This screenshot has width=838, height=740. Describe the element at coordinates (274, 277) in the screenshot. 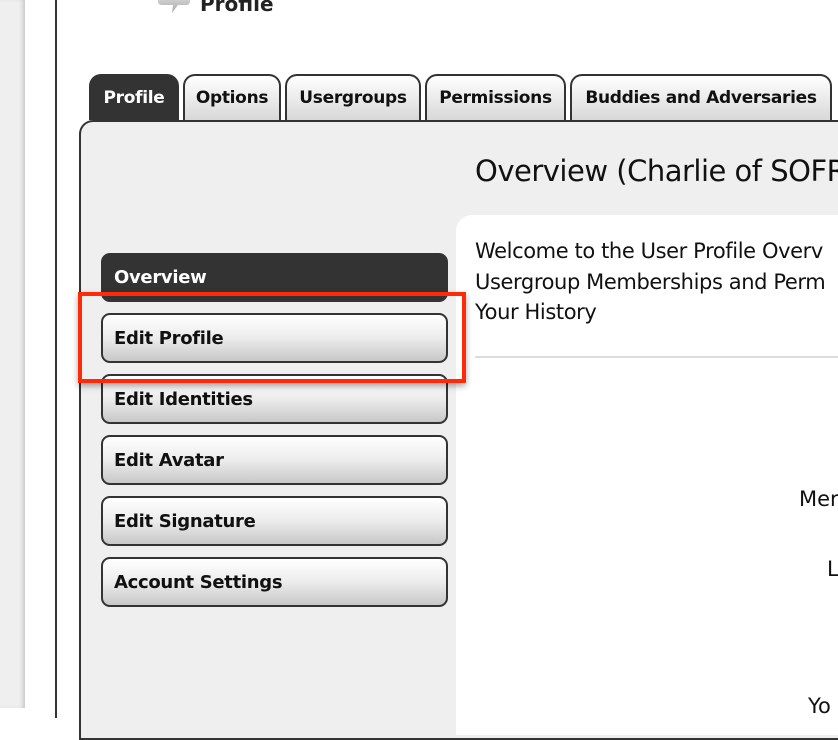

I see `nav-item-overview: Overview` at that location.